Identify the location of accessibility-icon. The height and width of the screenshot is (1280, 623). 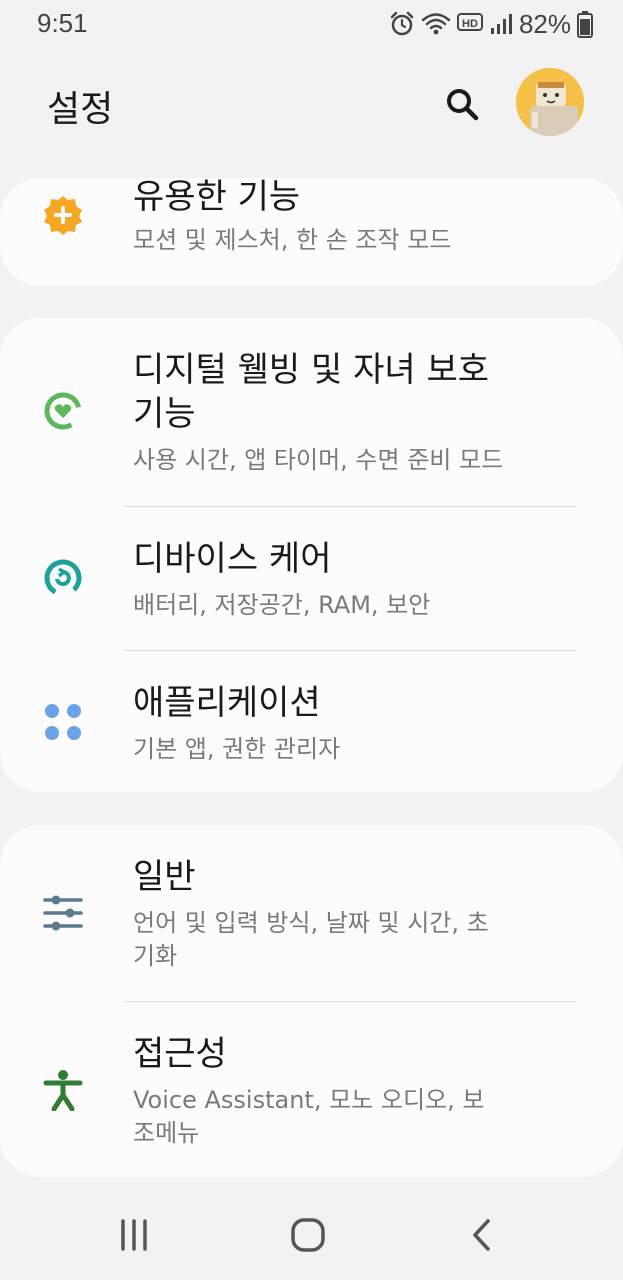
(63, 1090).